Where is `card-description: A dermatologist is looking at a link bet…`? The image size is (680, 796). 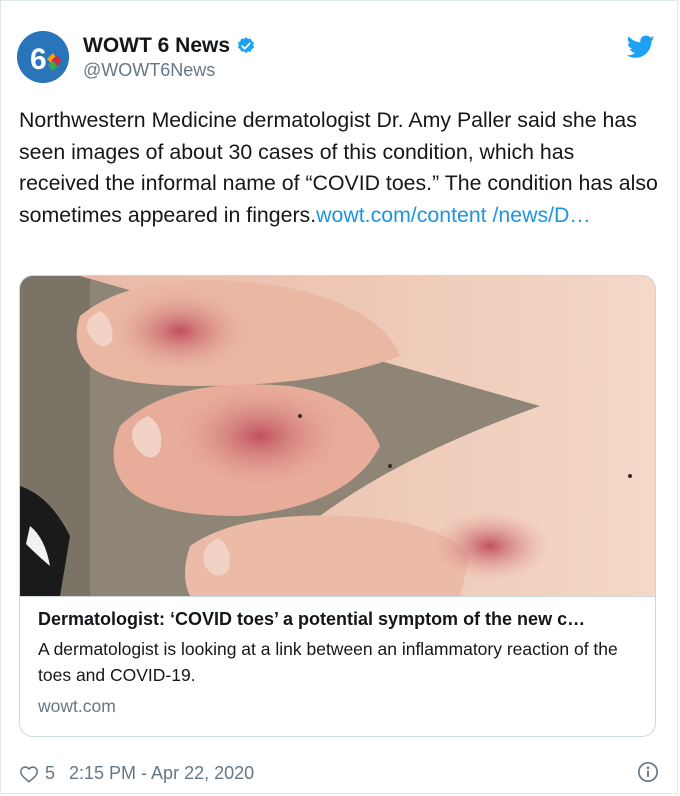 card-description: A dermatologist is looking at a link bet… is located at coordinates (328, 662).